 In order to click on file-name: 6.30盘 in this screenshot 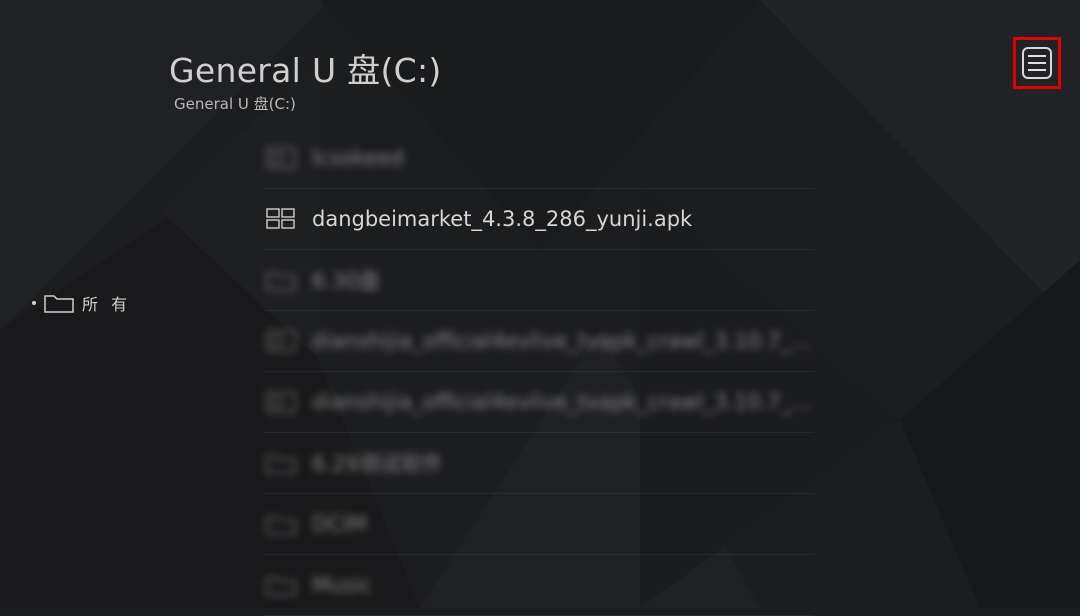, I will do `click(346, 281)`.